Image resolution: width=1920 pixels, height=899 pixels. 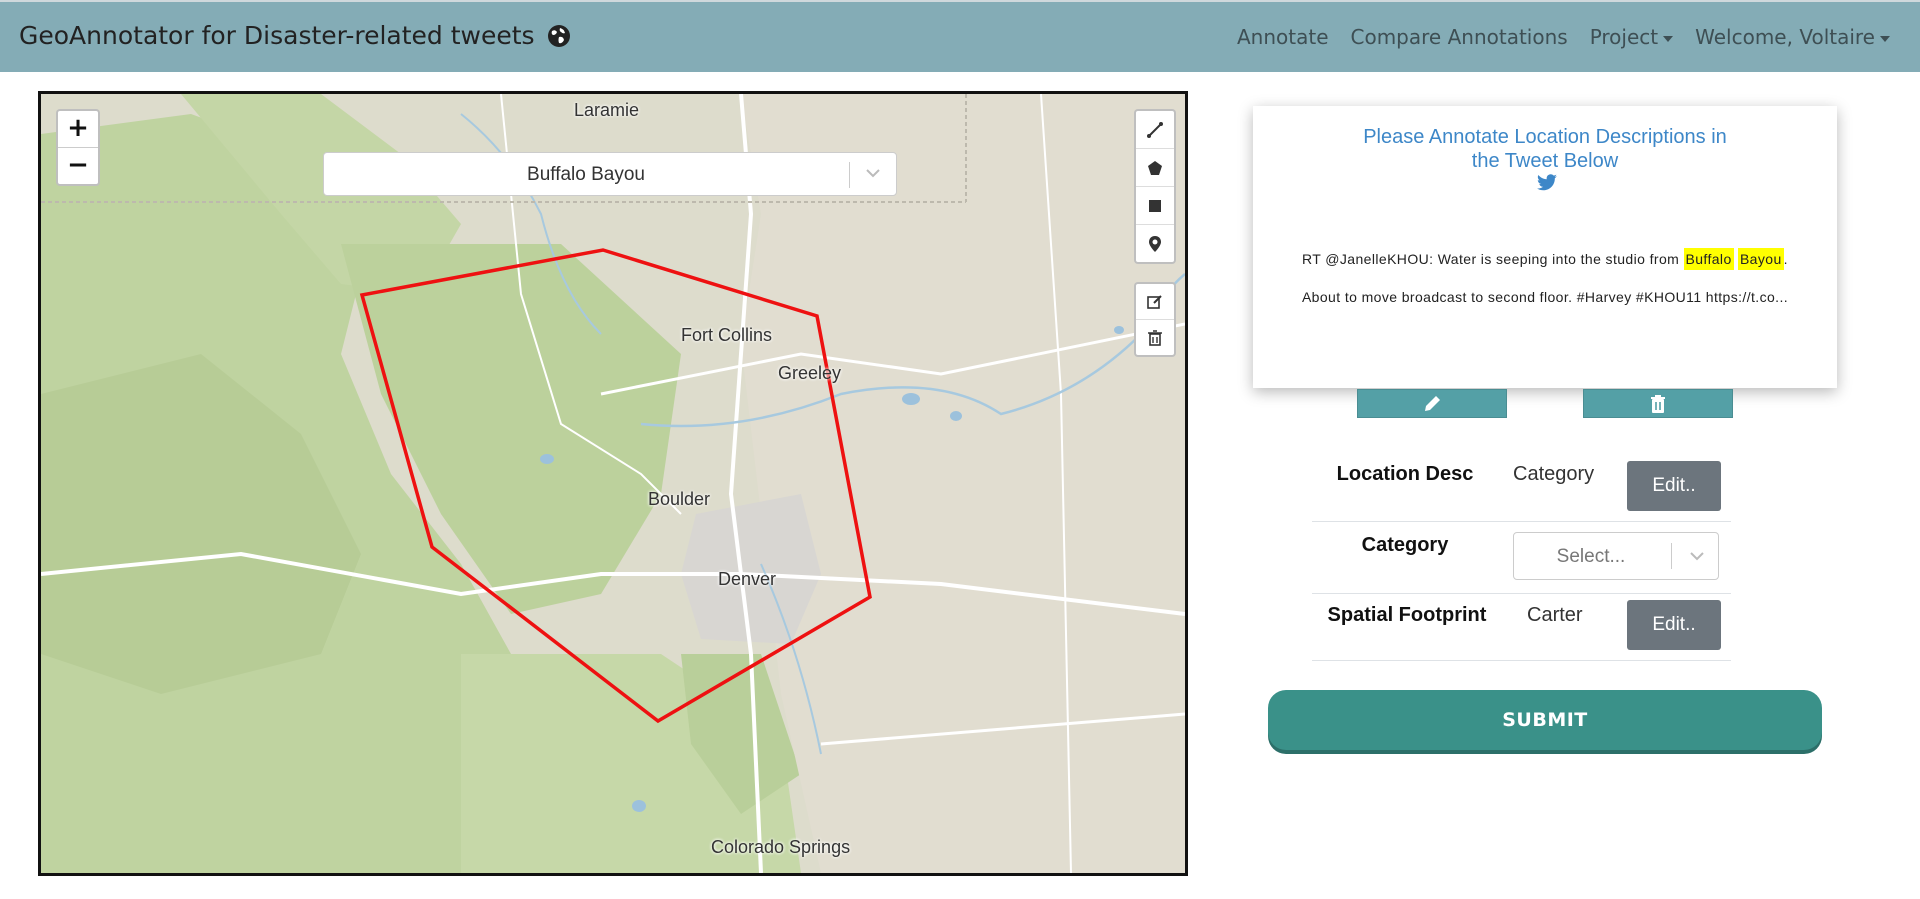 I want to click on city-label-greeley: Greeley, so click(x=810, y=373).